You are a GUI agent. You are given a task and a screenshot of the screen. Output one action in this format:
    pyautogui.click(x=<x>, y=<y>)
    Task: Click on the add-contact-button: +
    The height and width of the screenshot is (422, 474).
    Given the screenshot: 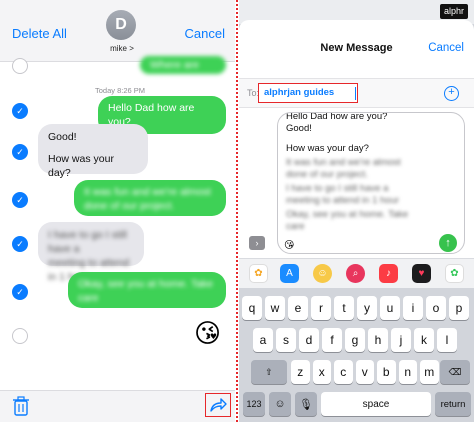 What is the action you would take?
    pyautogui.click(x=451, y=93)
    